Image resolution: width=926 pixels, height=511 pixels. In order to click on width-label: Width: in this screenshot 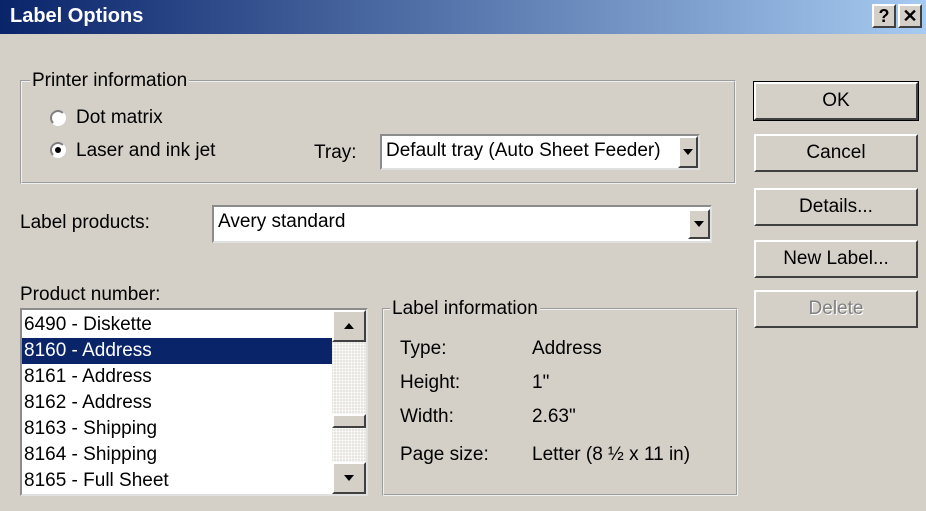, I will do `click(427, 416)`.